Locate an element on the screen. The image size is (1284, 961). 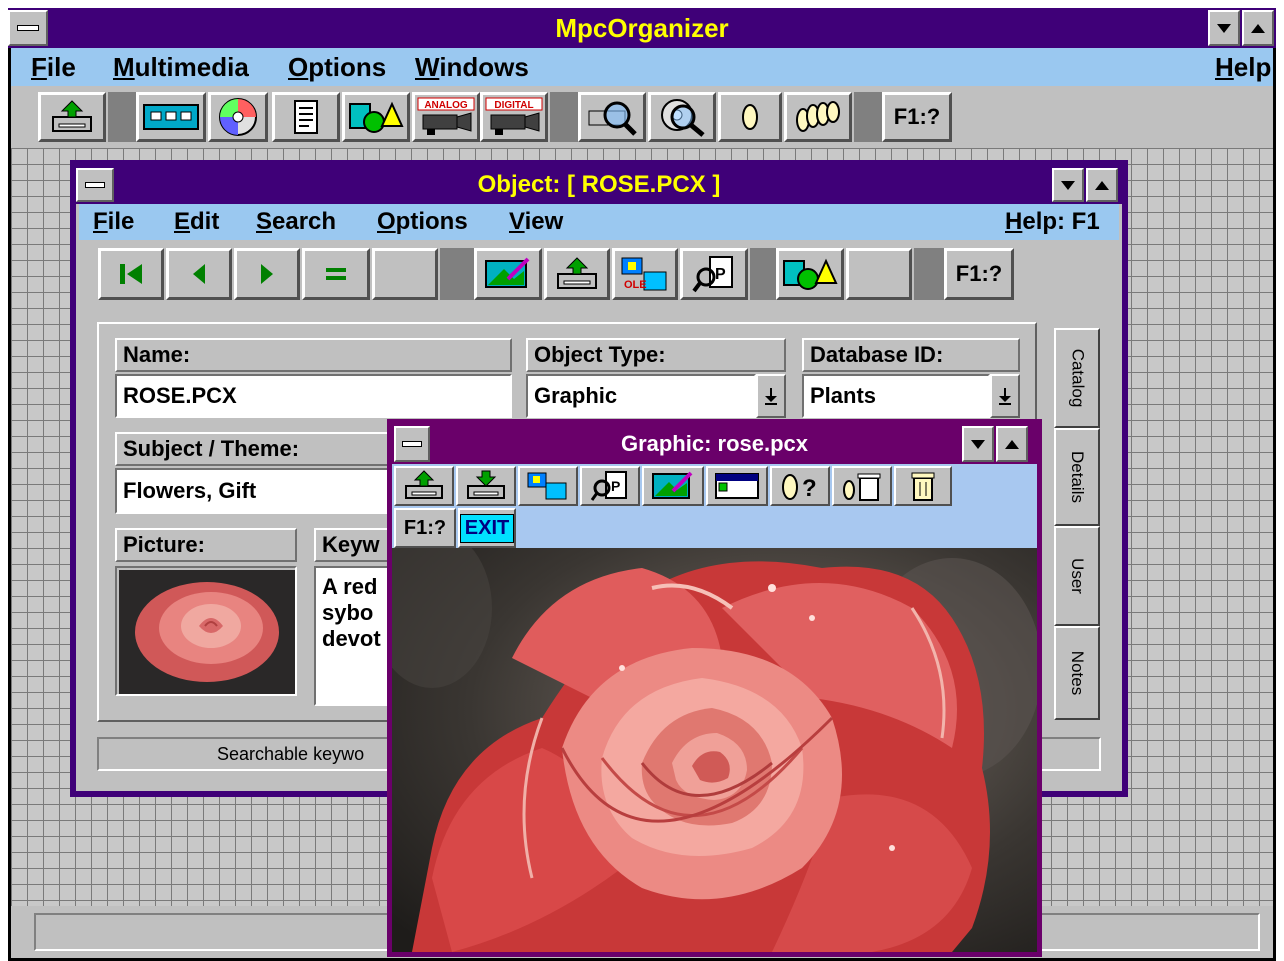
picture-edit-icon is located at coordinates (672, 485).